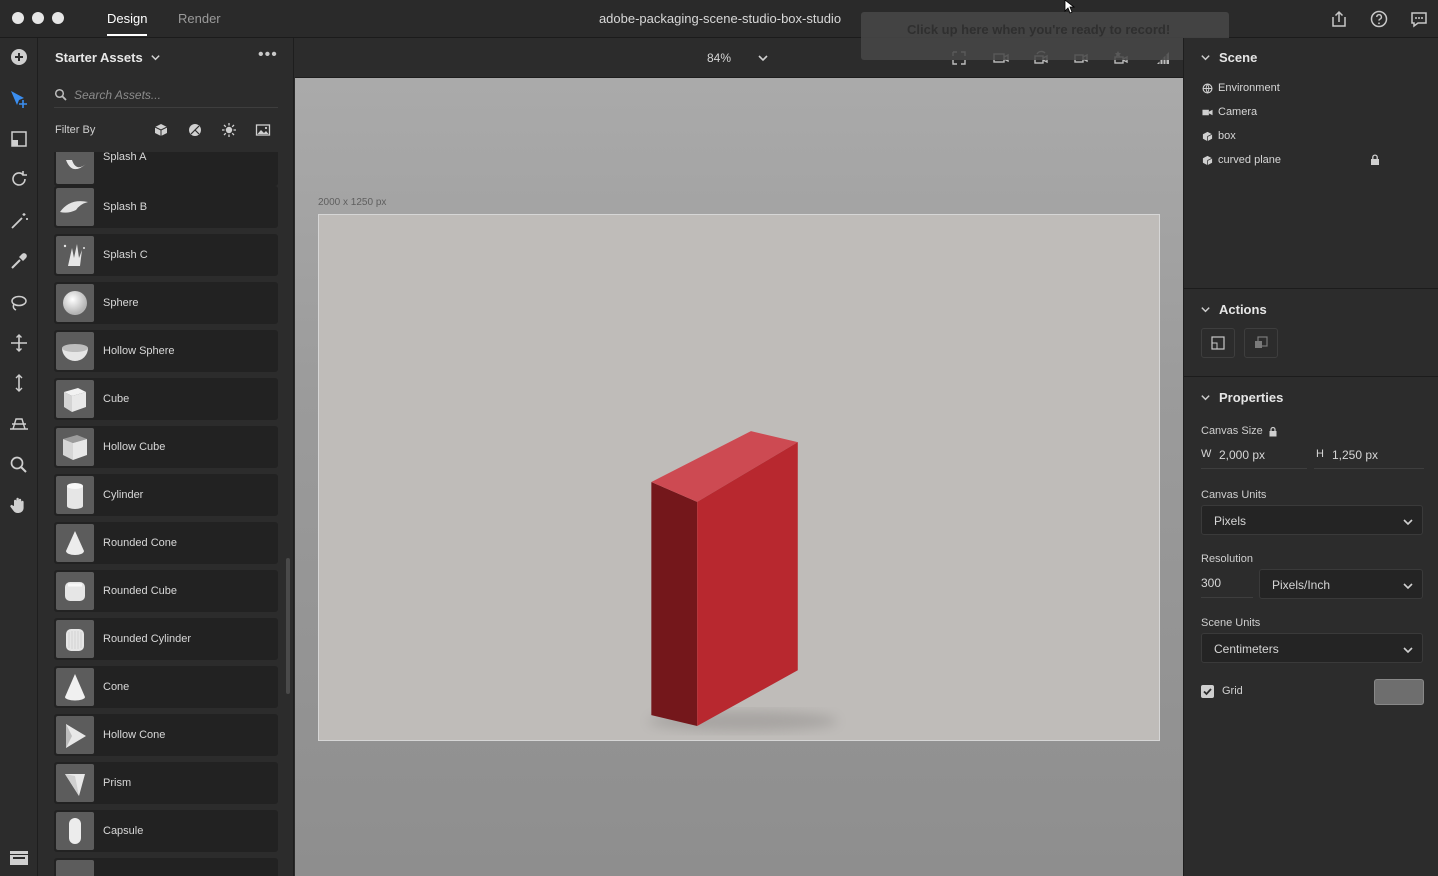 The height and width of the screenshot is (876, 1438). I want to click on dolly-icon, so click(19, 383).